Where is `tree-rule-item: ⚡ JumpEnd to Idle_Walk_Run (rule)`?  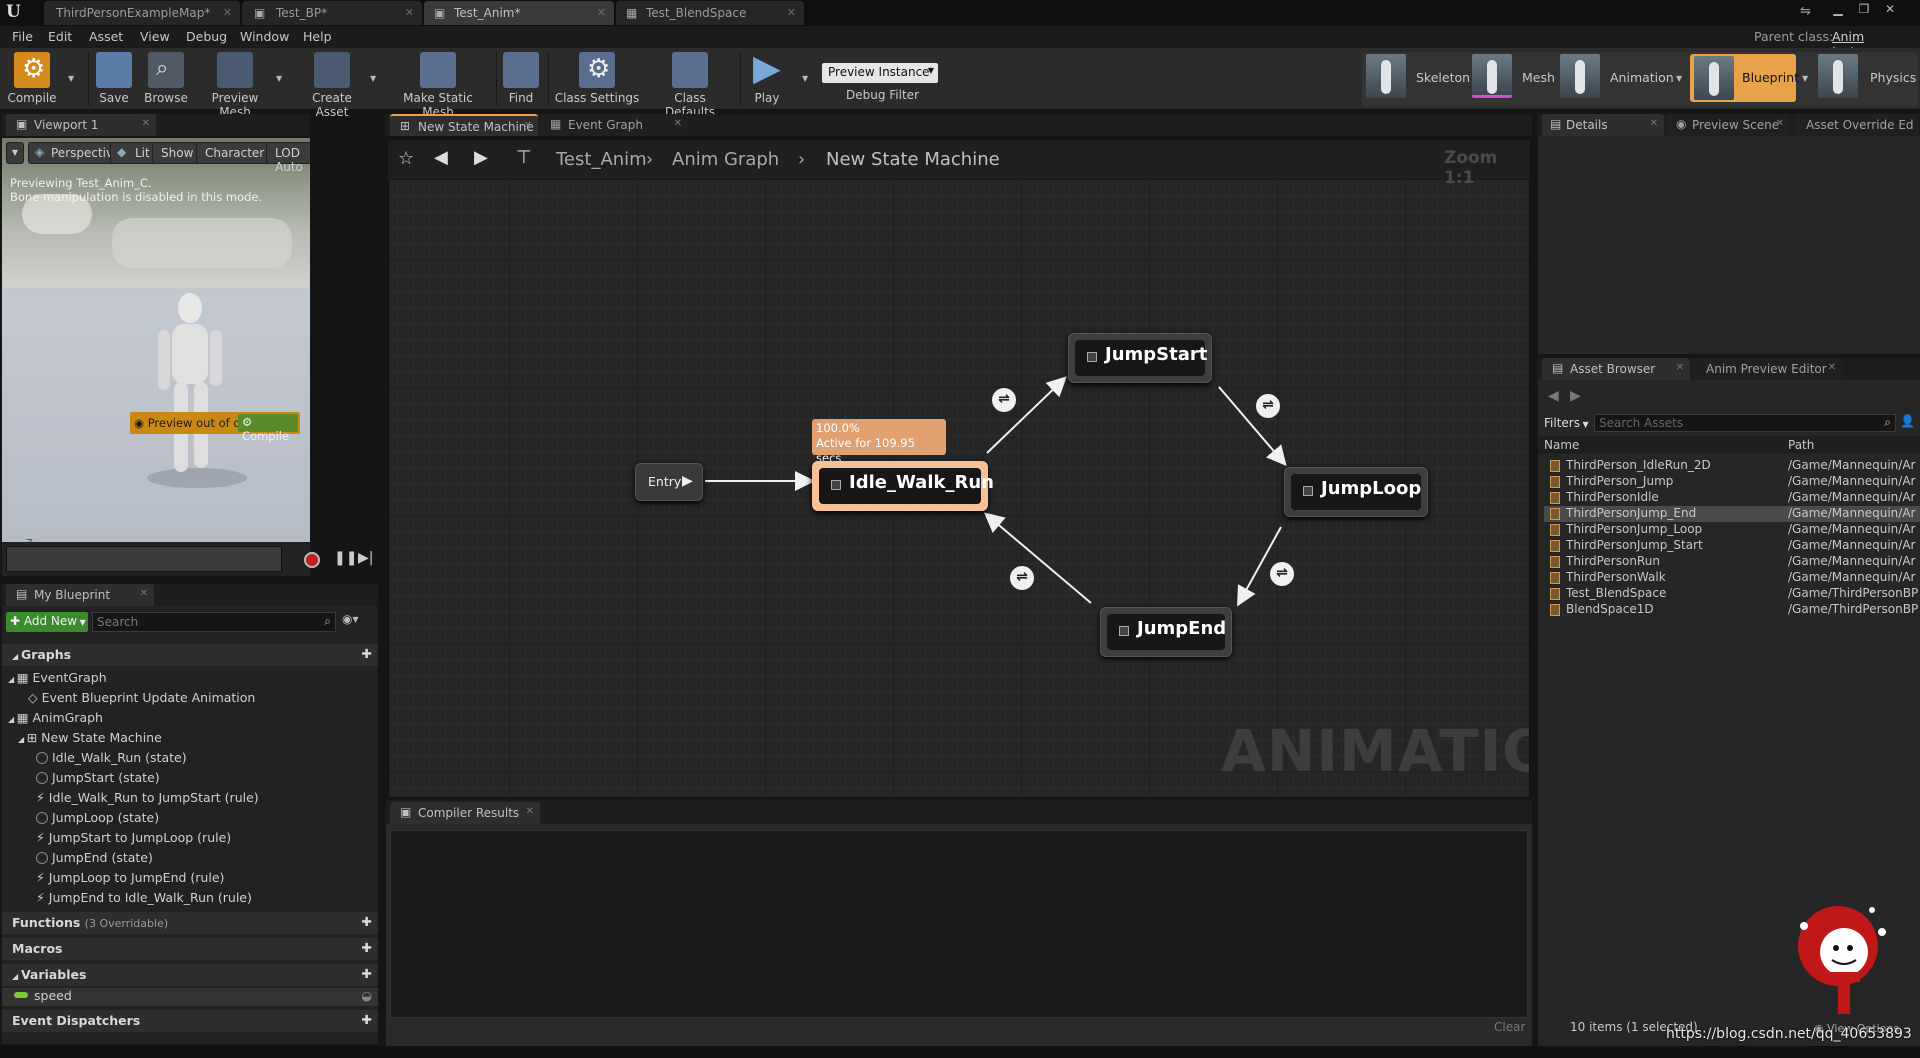 tree-rule-item: ⚡ JumpEnd to Idle_Walk_Run (rule) is located at coordinates (144, 897).